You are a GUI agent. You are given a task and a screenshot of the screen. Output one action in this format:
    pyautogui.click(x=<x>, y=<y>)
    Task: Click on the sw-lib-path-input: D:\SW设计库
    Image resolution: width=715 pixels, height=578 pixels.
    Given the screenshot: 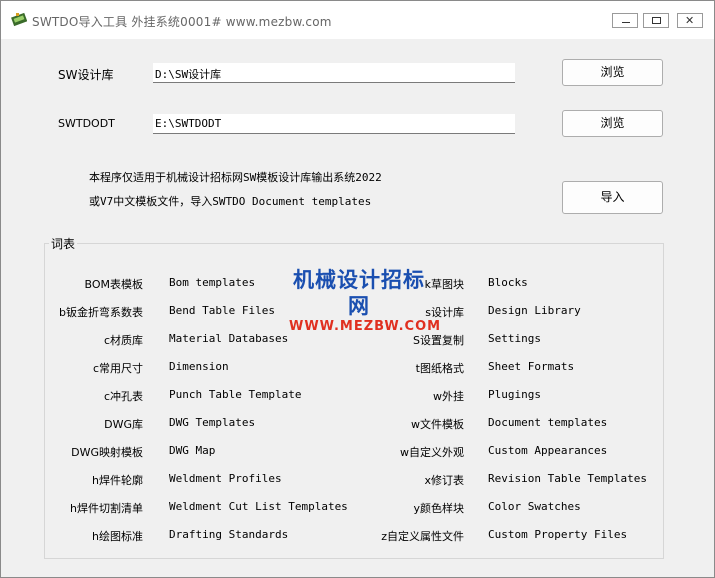 What is the action you would take?
    pyautogui.click(x=334, y=73)
    